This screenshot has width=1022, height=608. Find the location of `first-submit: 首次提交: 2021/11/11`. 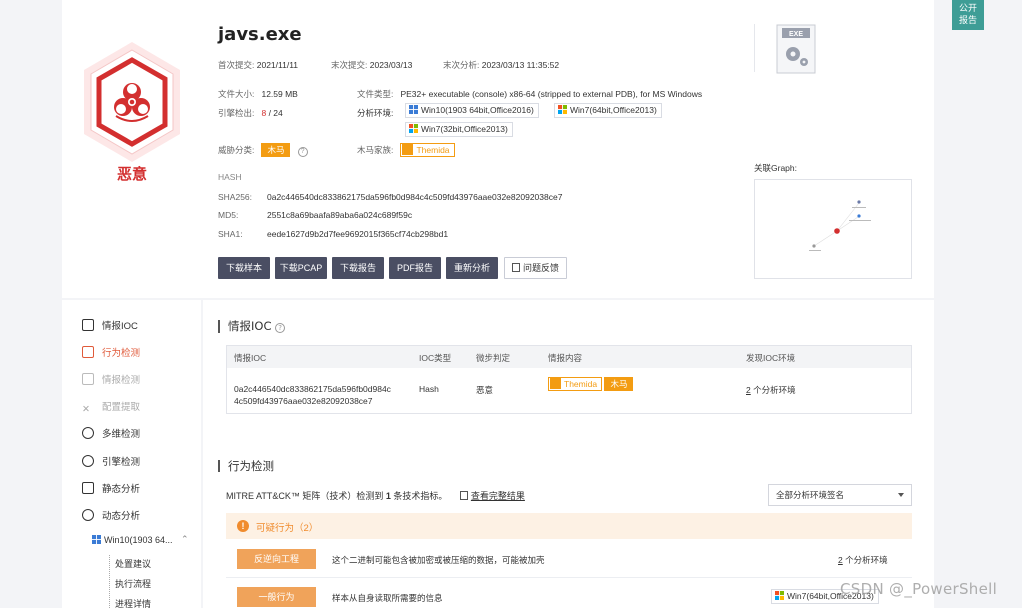

first-submit: 首次提交: 2021/11/11 is located at coordinates (258, 65).